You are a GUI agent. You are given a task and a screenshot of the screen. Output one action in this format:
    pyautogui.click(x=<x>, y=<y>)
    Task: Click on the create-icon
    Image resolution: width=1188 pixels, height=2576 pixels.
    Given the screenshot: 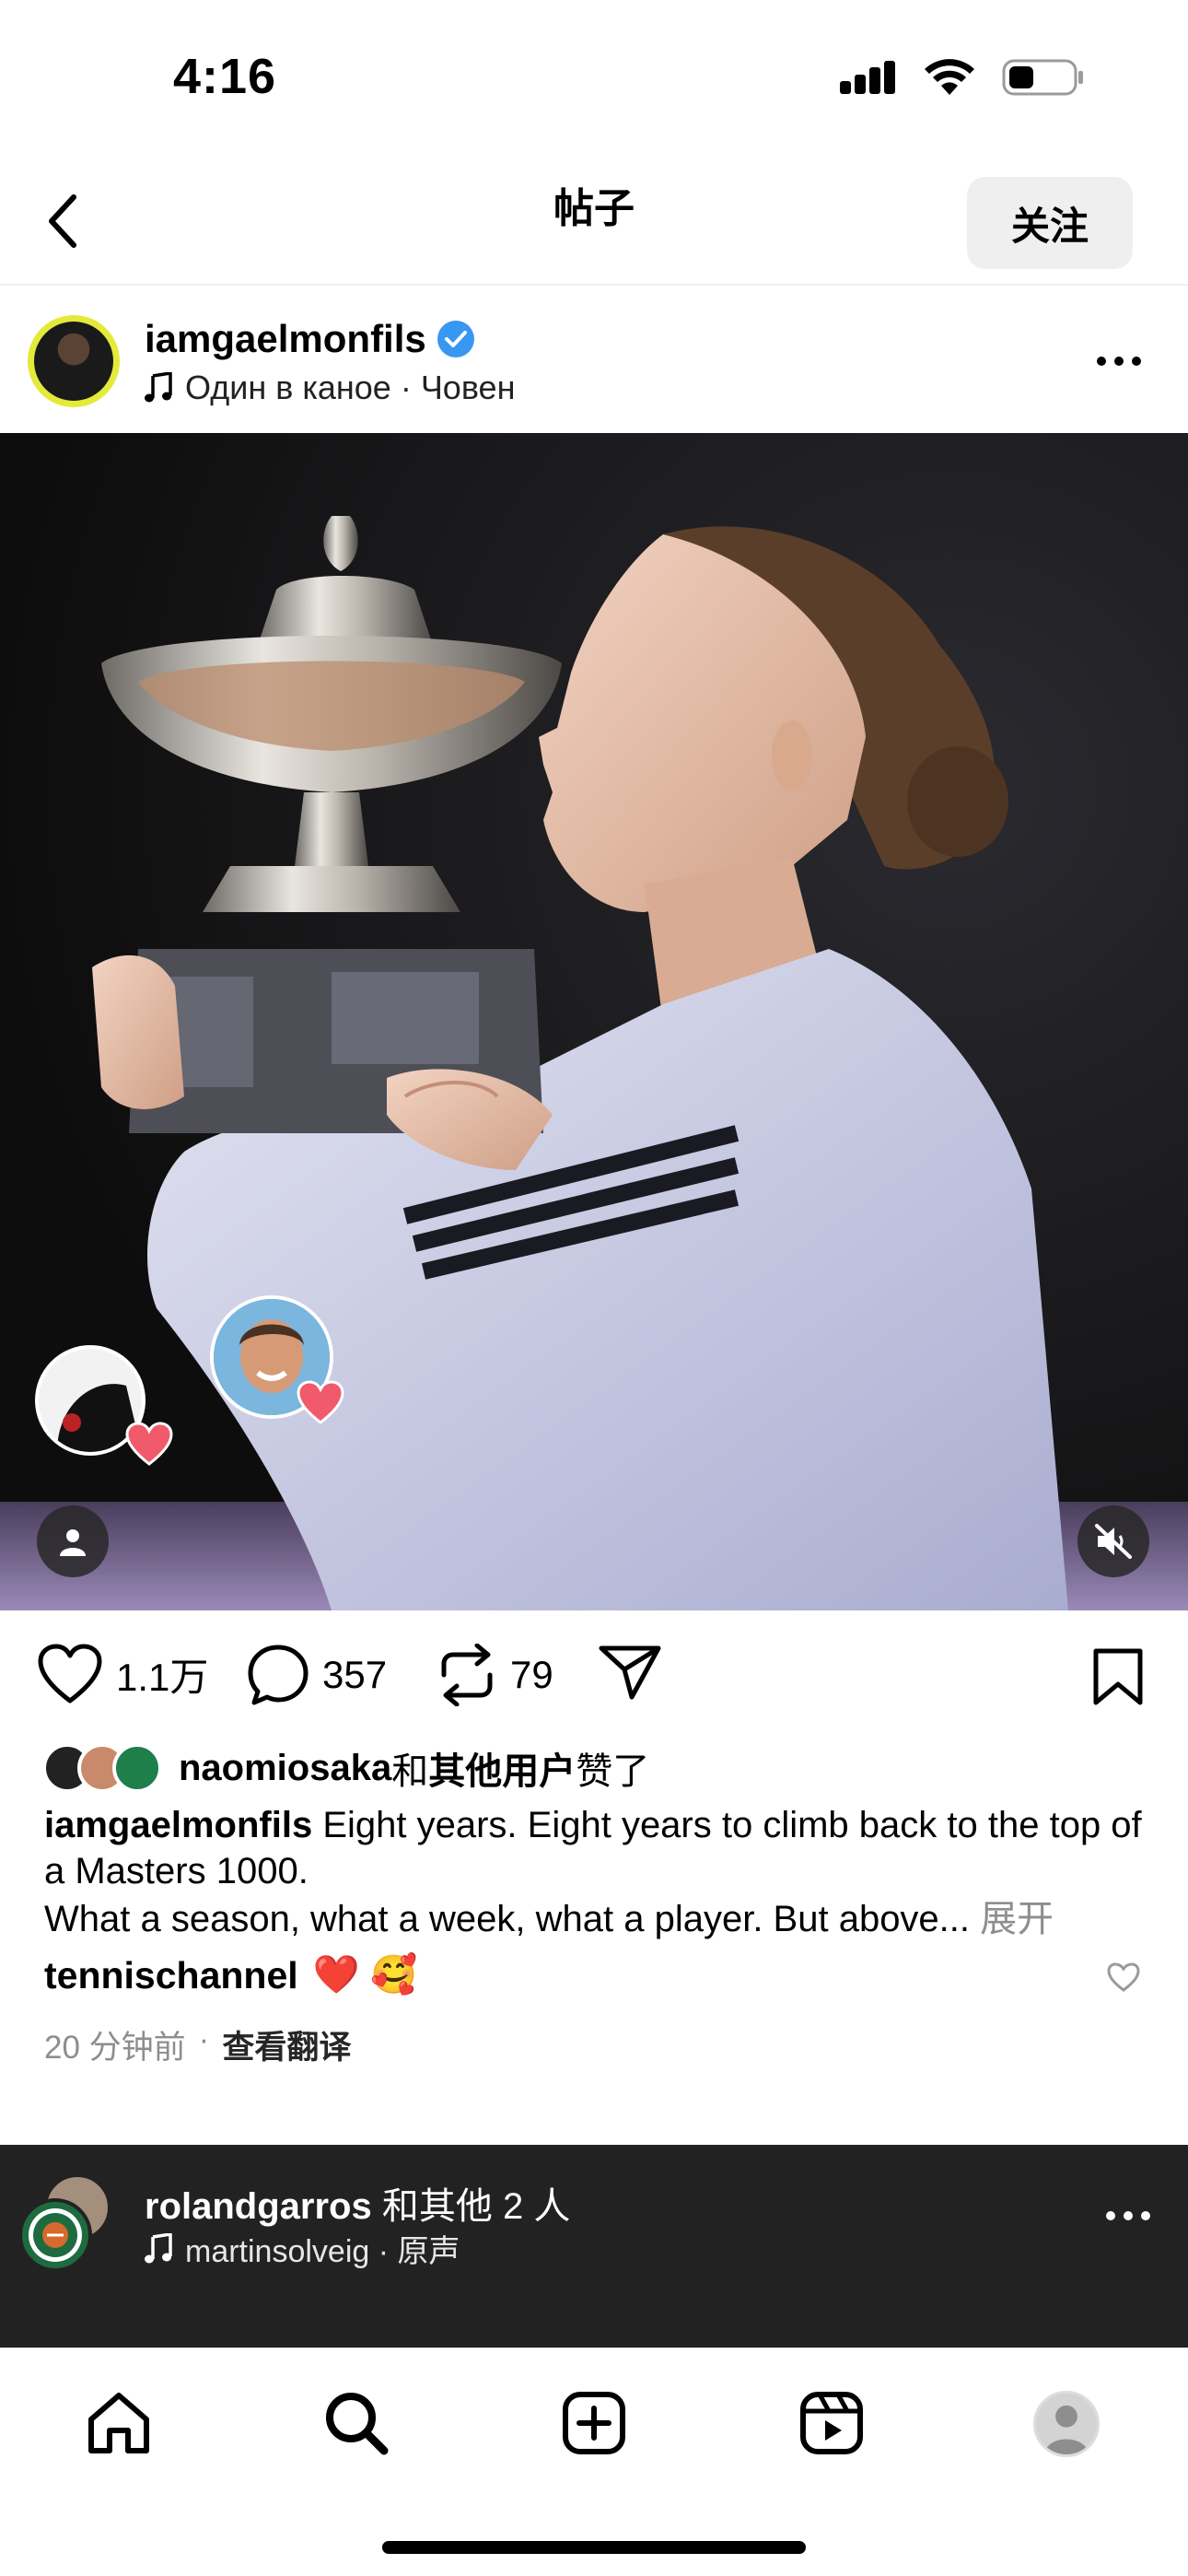 What is the action you would take?
    pyautogui.click(x=594, y=2423)
    